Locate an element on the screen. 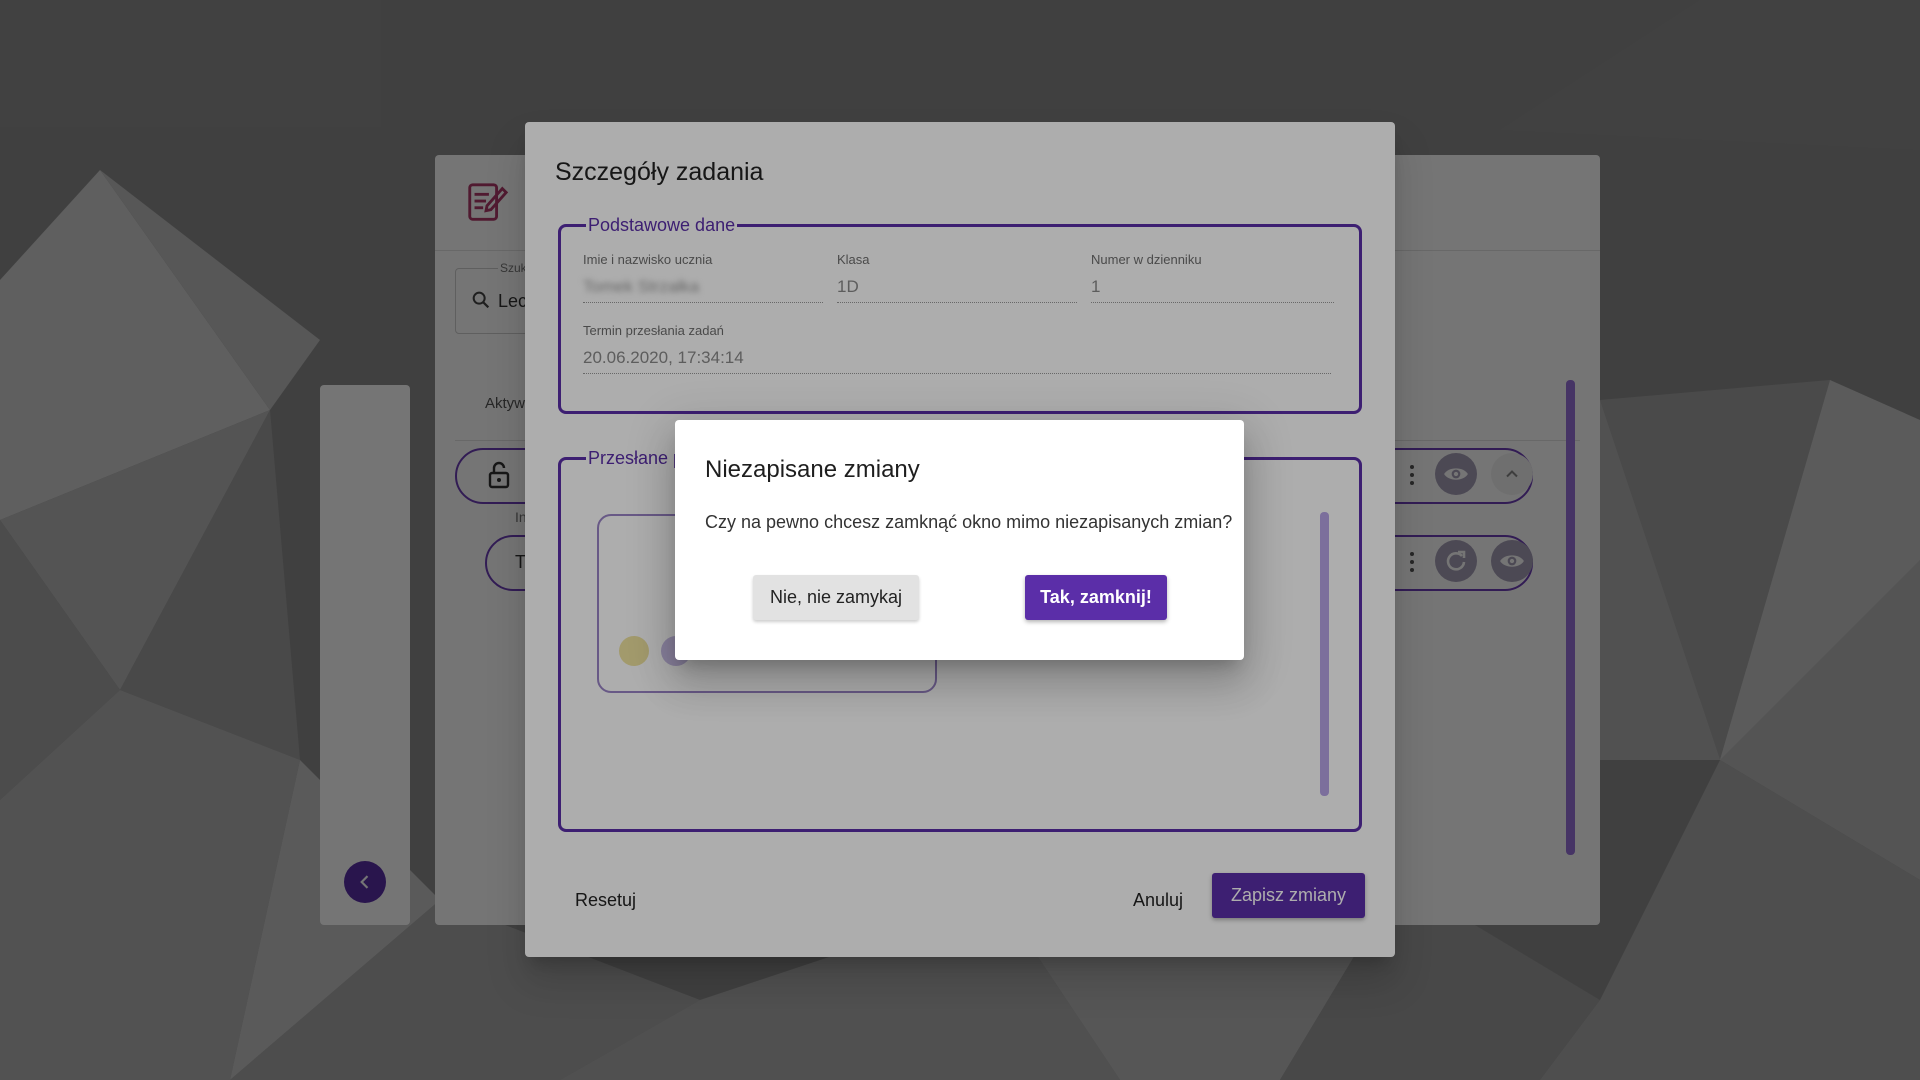  confirm-close-button: Tak, zamknij! is located at coordinates (1096, 597).